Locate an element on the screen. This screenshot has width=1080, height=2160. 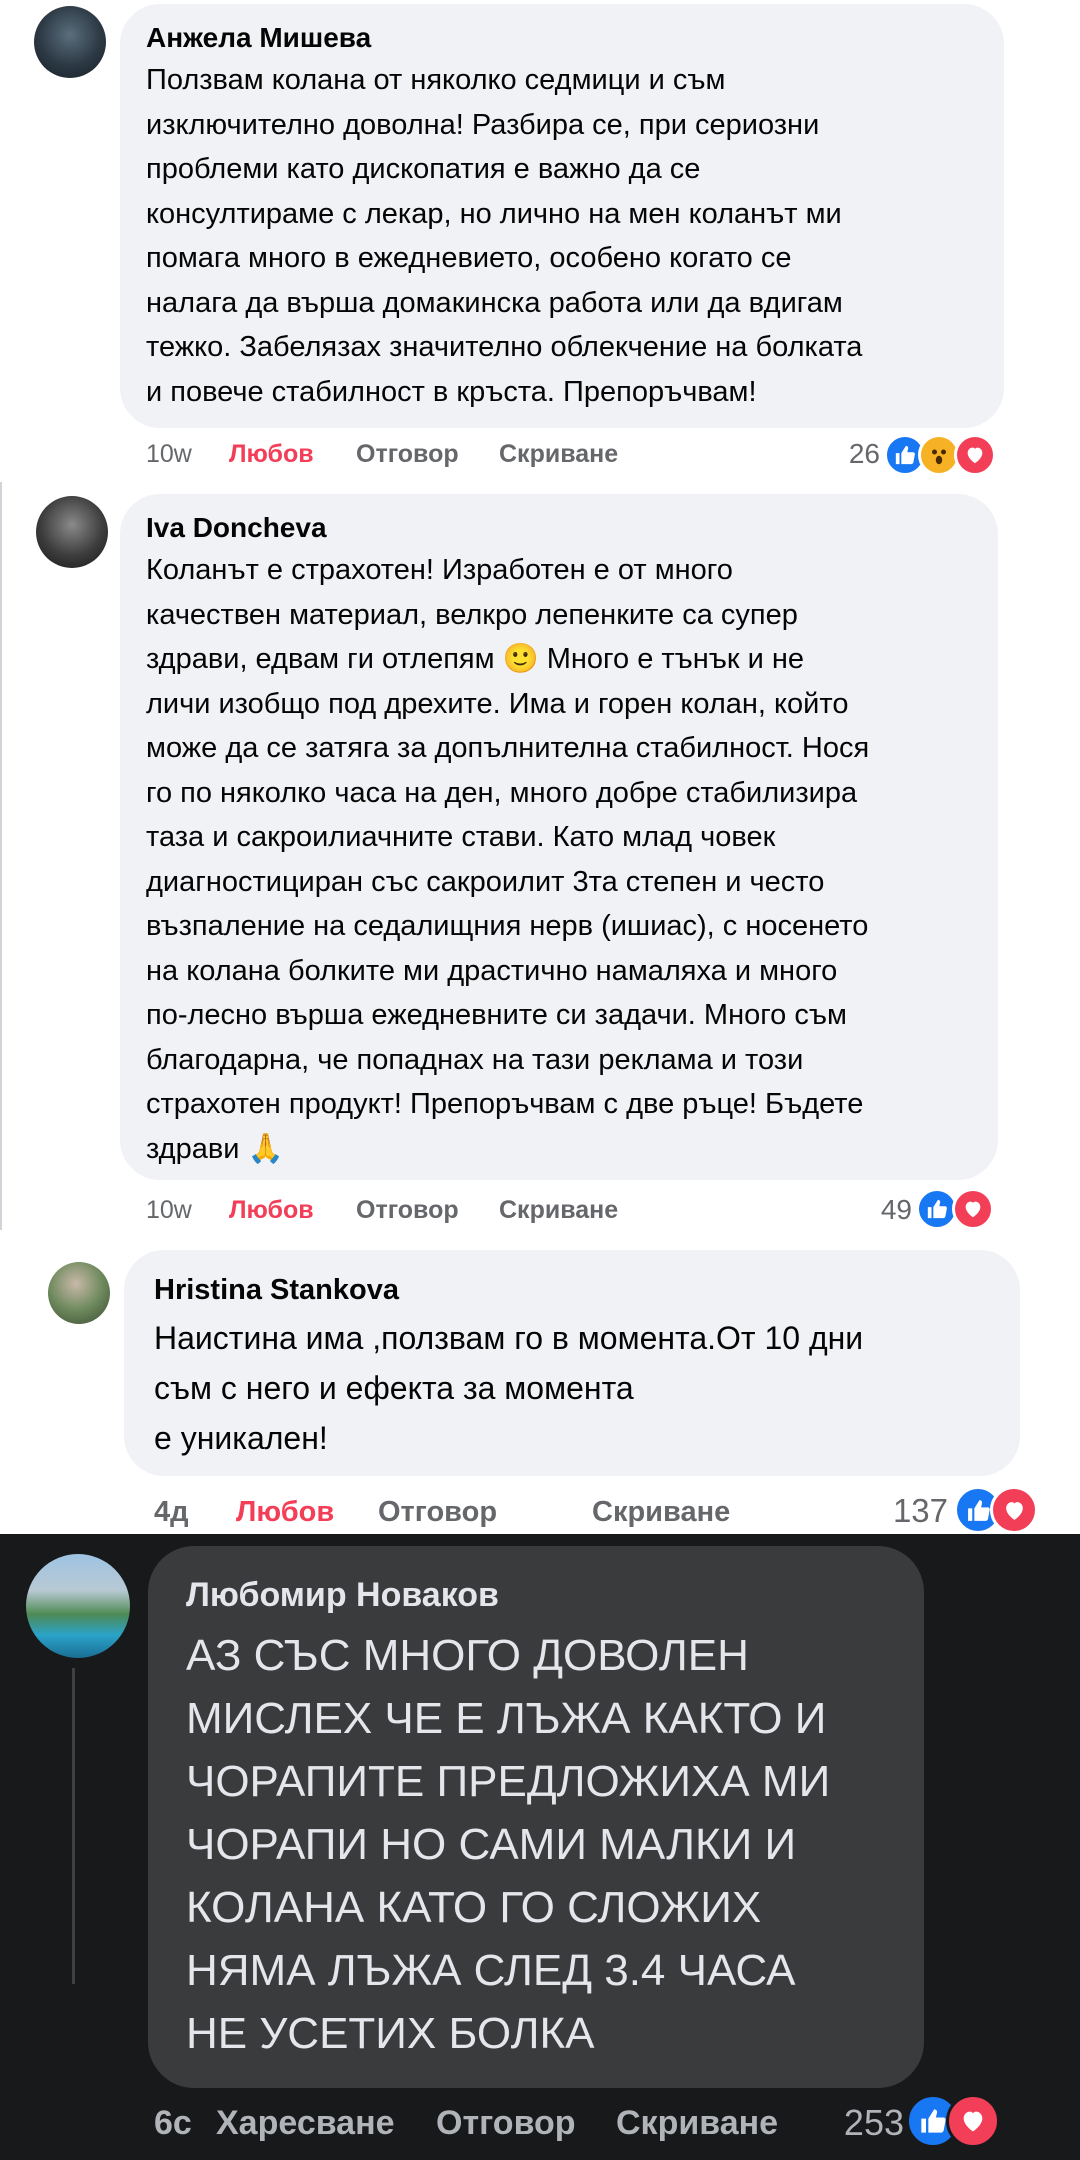
comment-author: Анжела Мишева is located at coordinates (258, 38).